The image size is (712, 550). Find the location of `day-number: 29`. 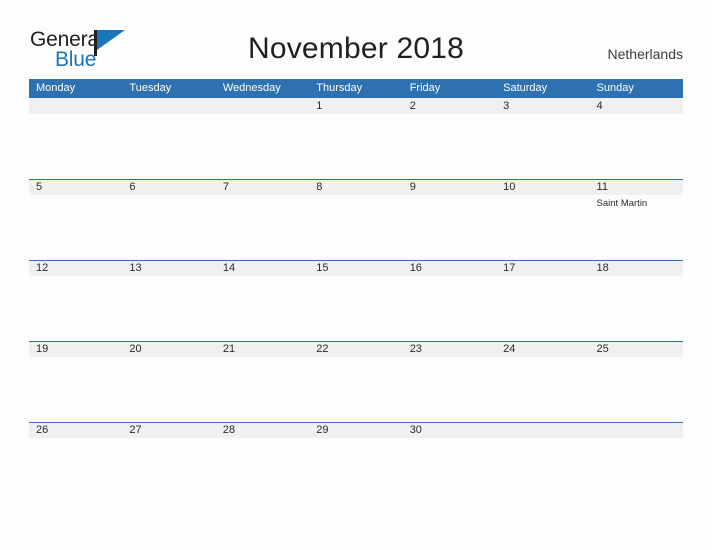

day-number: 29 is located at coordinates (322, 430).